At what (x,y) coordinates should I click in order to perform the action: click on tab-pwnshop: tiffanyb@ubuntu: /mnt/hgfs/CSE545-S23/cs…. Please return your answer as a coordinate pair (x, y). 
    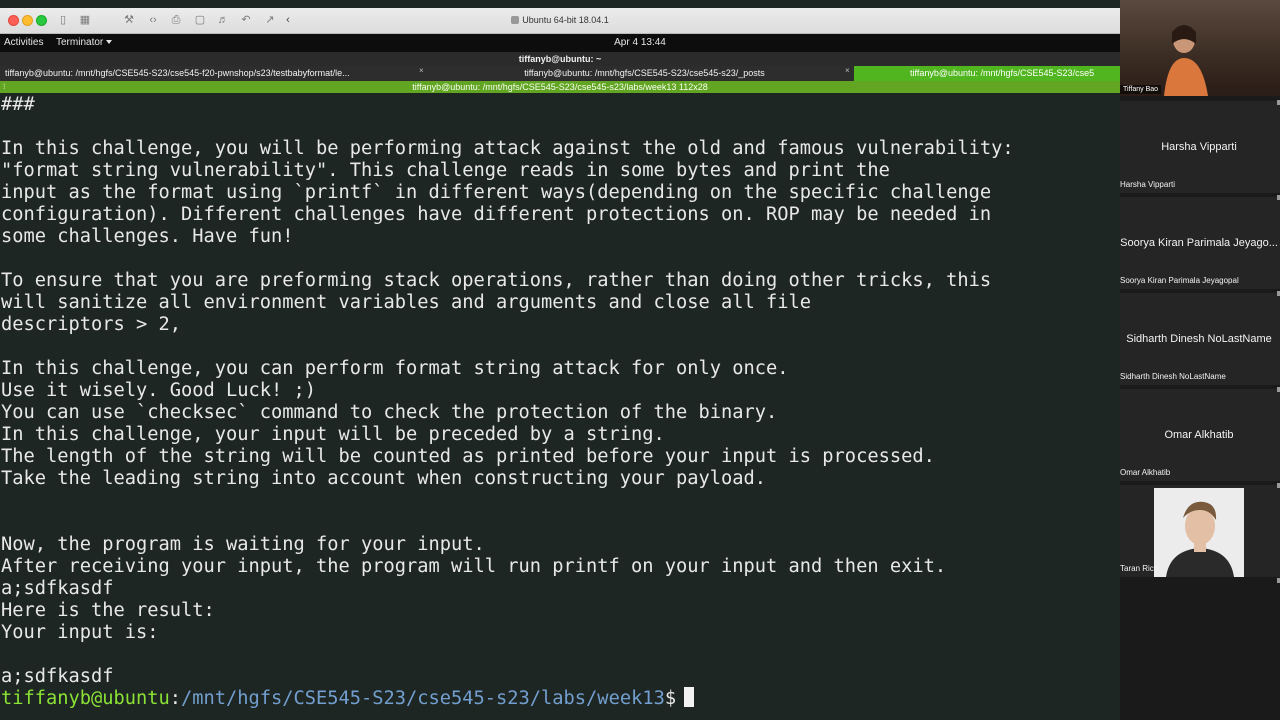
    Looking at the image, I should click on (215, 73).